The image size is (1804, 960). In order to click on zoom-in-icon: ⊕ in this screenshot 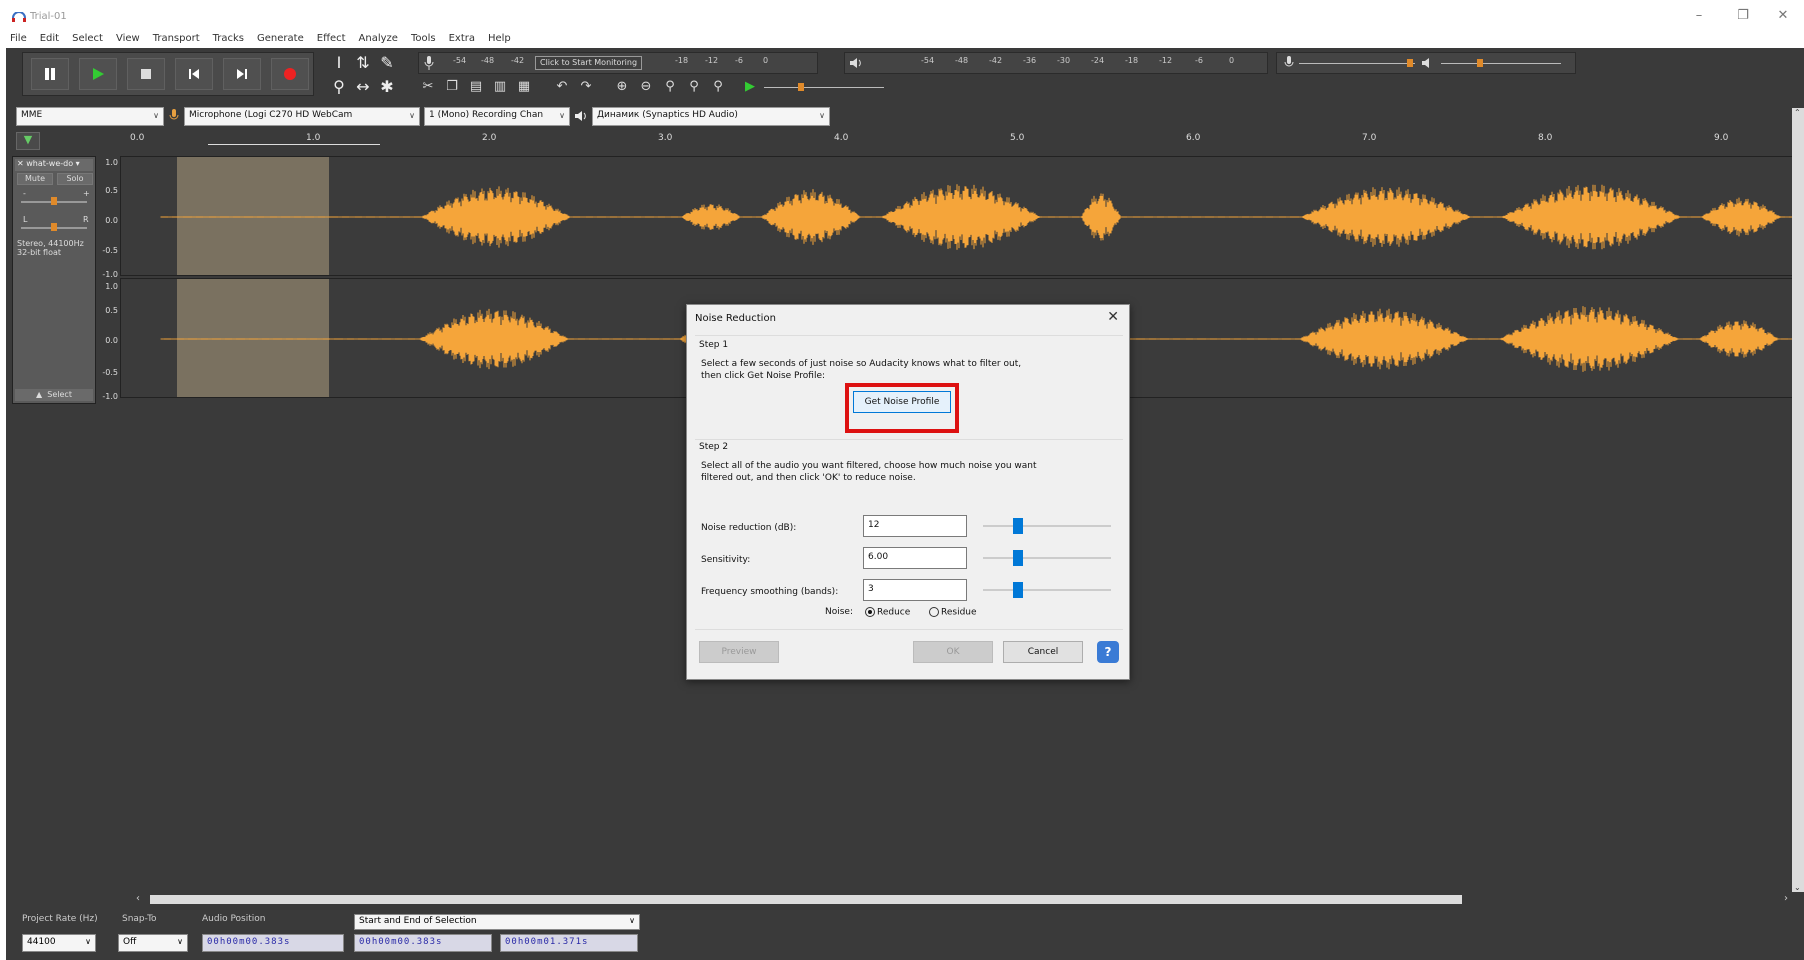, I will do `click(622, 87)`.